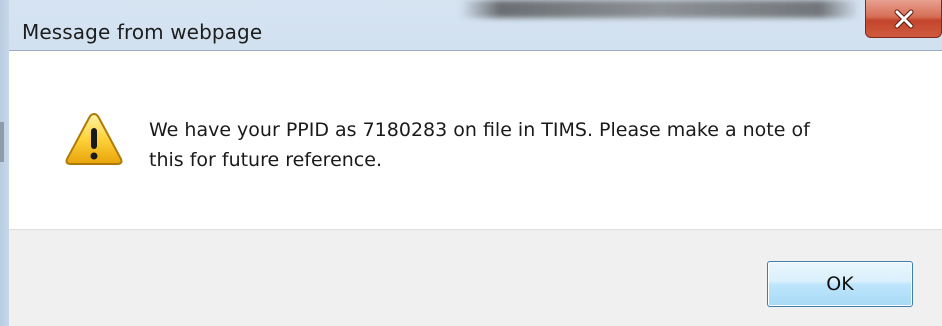 Image resolution: width=942 pixels, height=326 pixels. Describe the element at coordinates (660, 9) in the screenshot. I see `background-blur` at that location.